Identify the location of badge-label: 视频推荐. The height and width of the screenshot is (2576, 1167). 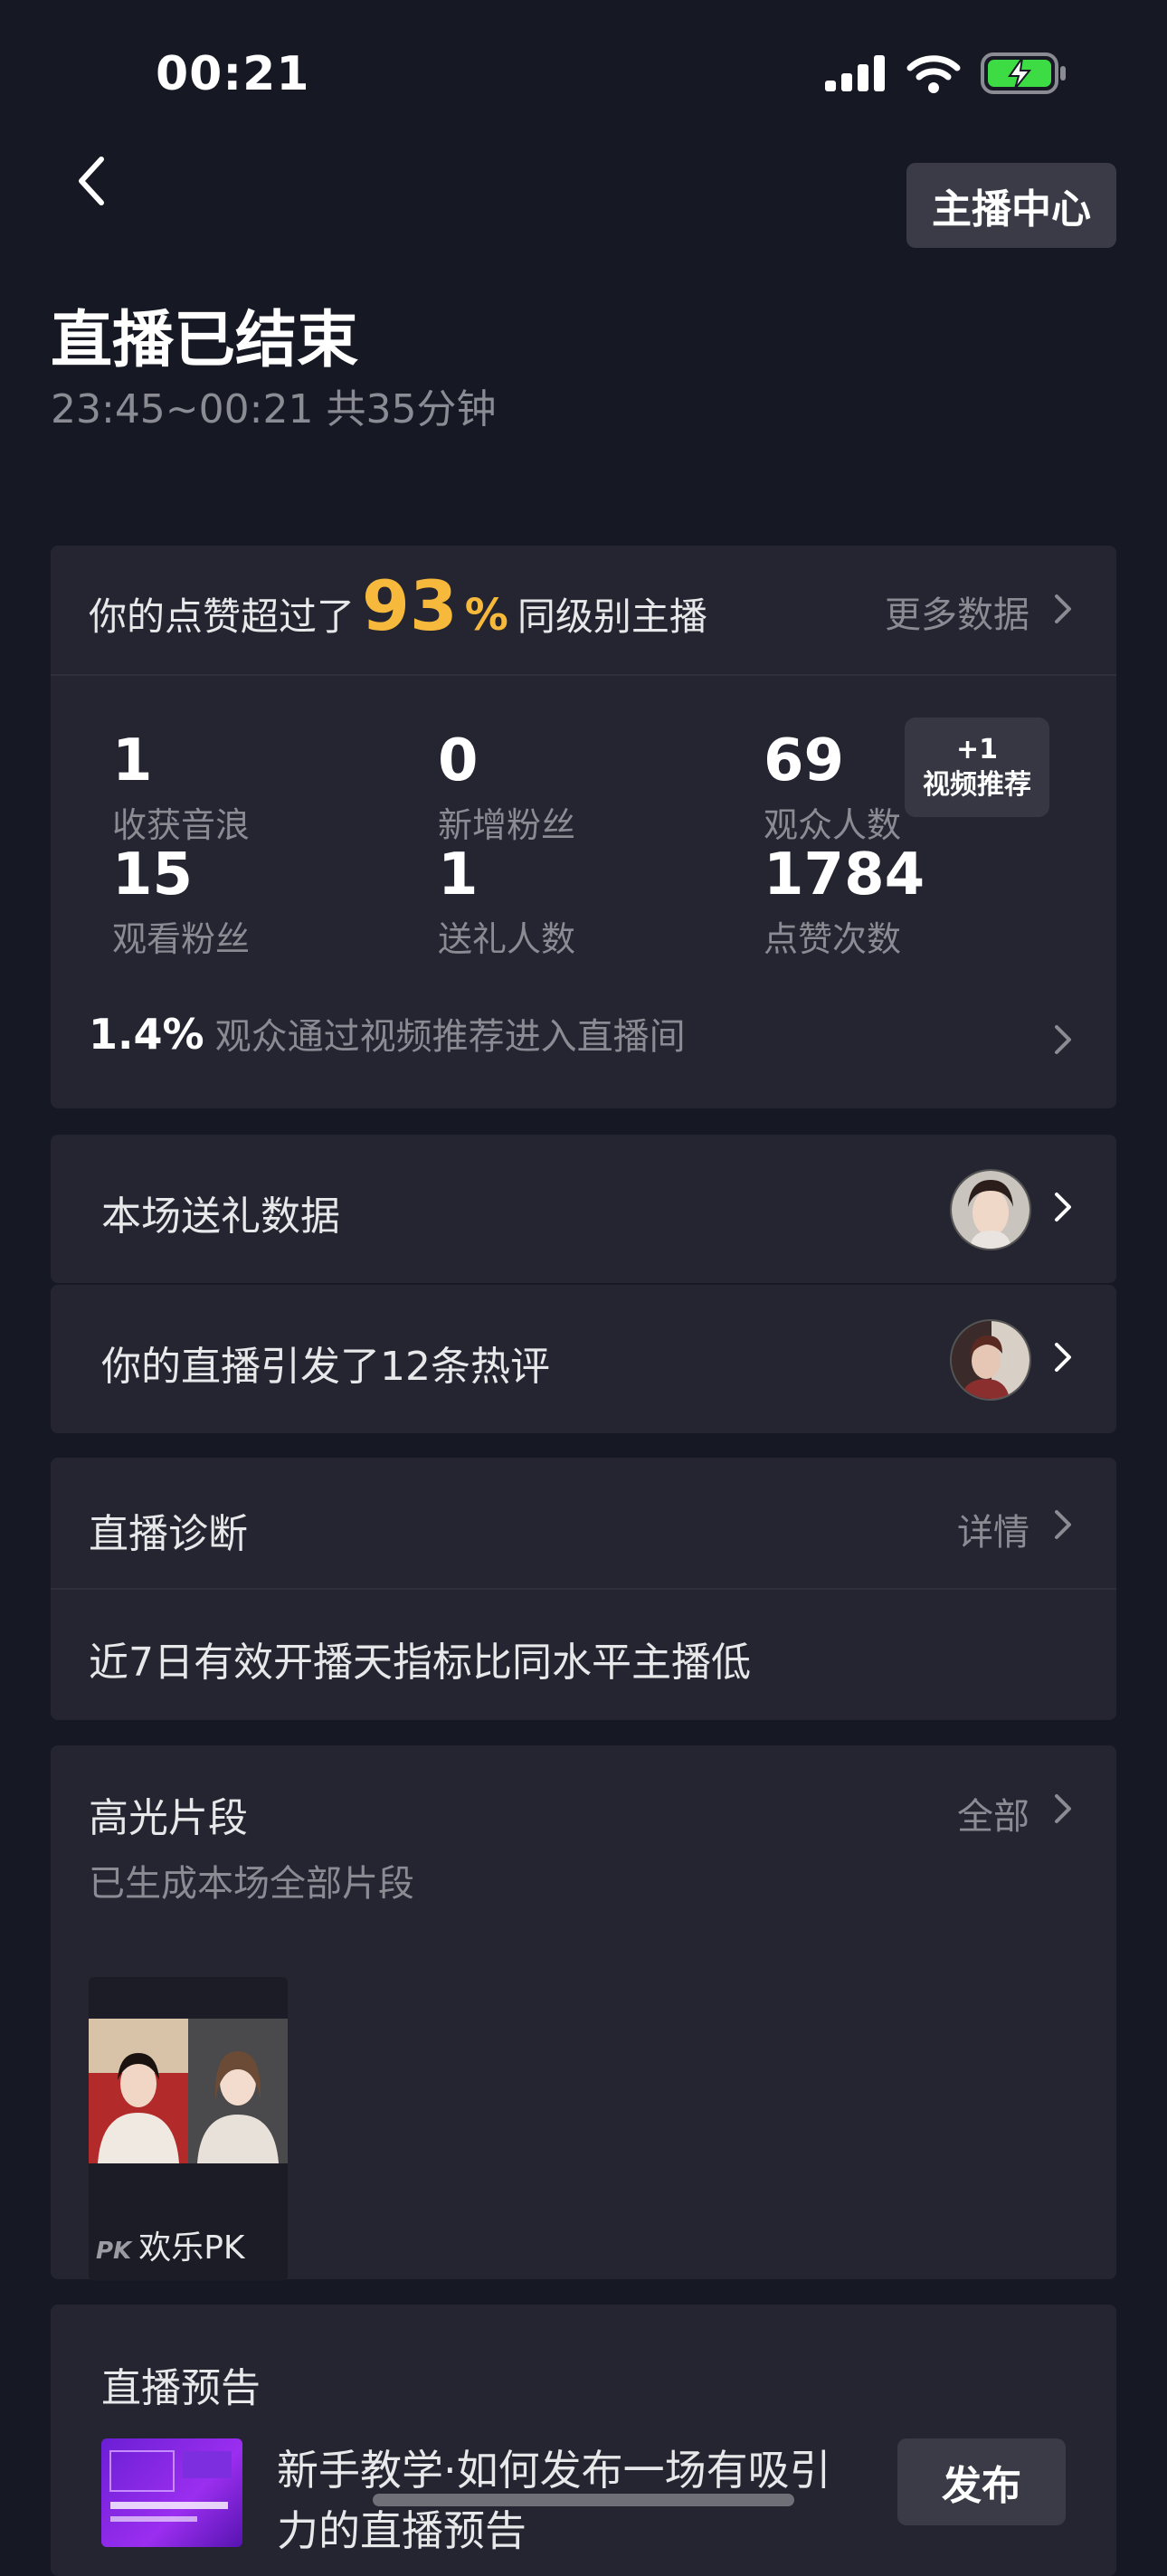
(977, 785).